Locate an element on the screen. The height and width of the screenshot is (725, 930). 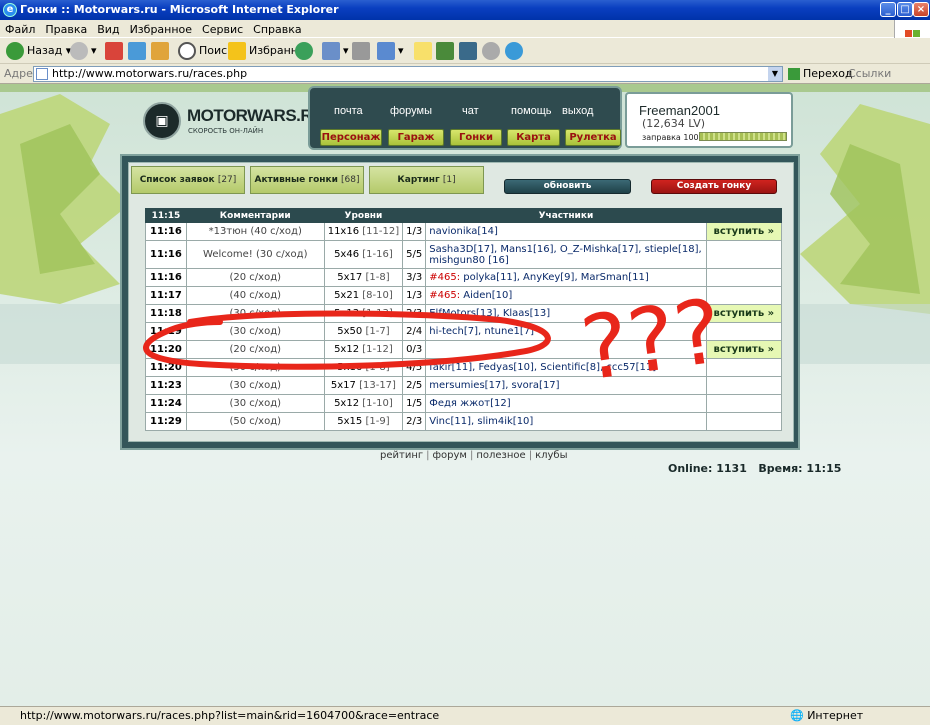
nav-races-button: Гонки is located at coordinates (476, 137).